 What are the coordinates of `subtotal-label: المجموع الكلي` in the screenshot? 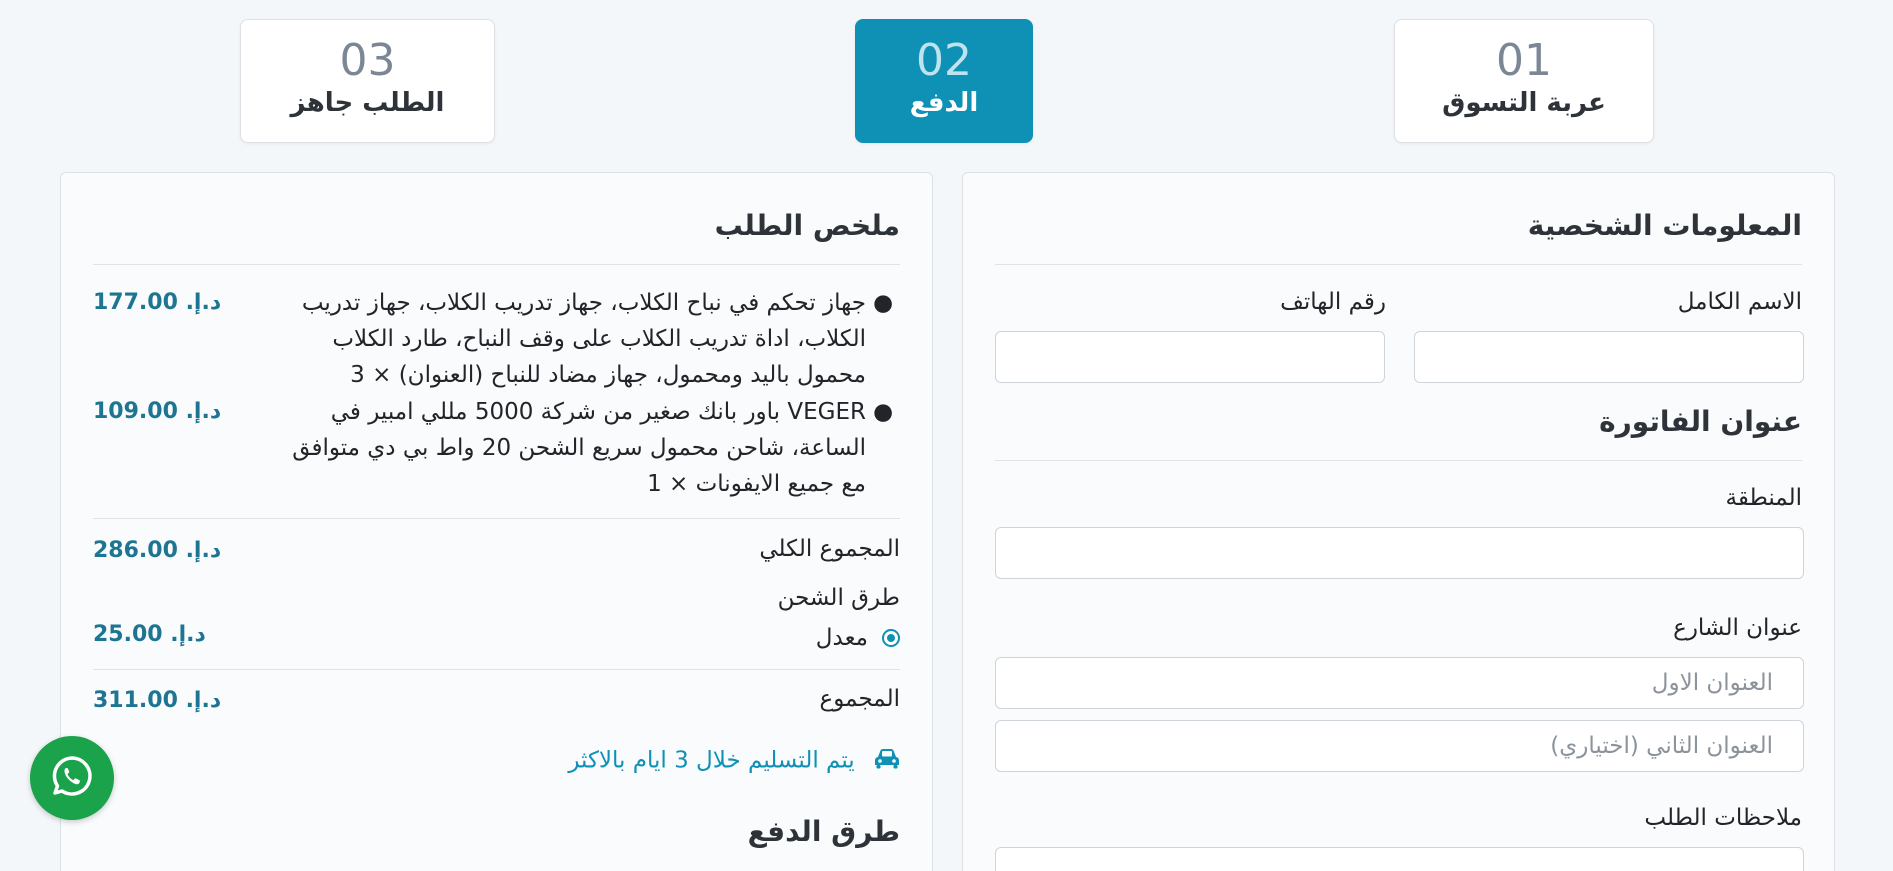 It's located at (829, 549).